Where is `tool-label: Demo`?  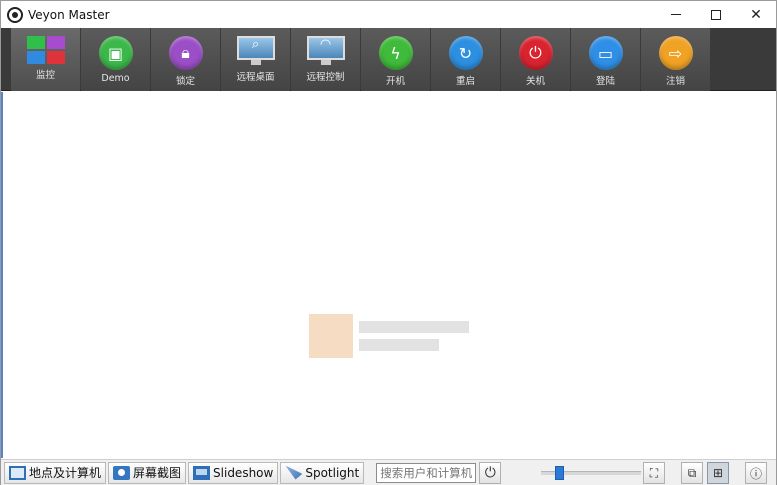
tool-label: Demo is located at coordinates (115, 78).